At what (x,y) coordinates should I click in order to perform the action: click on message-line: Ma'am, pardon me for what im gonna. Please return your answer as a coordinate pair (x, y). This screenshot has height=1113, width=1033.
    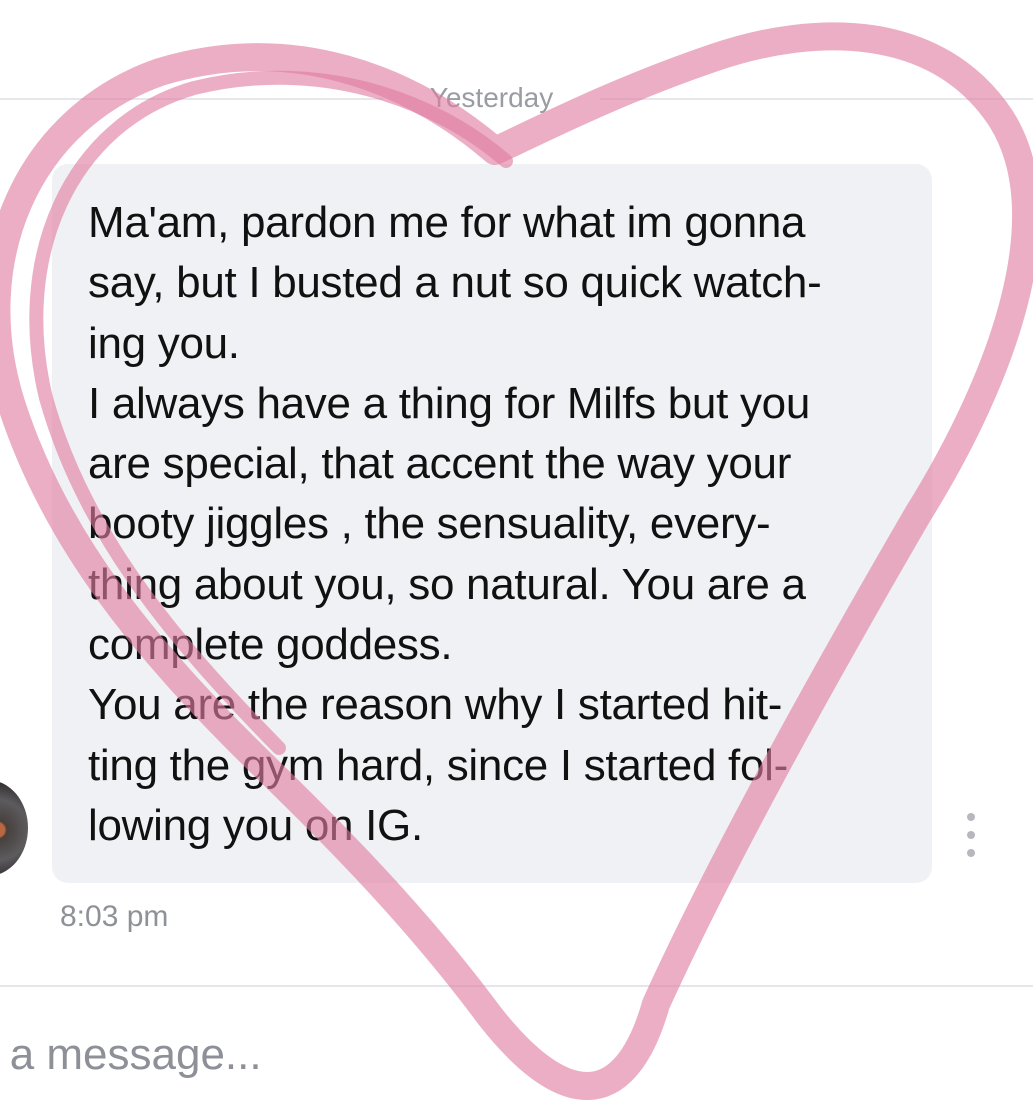
    Looking at the image, I should click on (447, 222).